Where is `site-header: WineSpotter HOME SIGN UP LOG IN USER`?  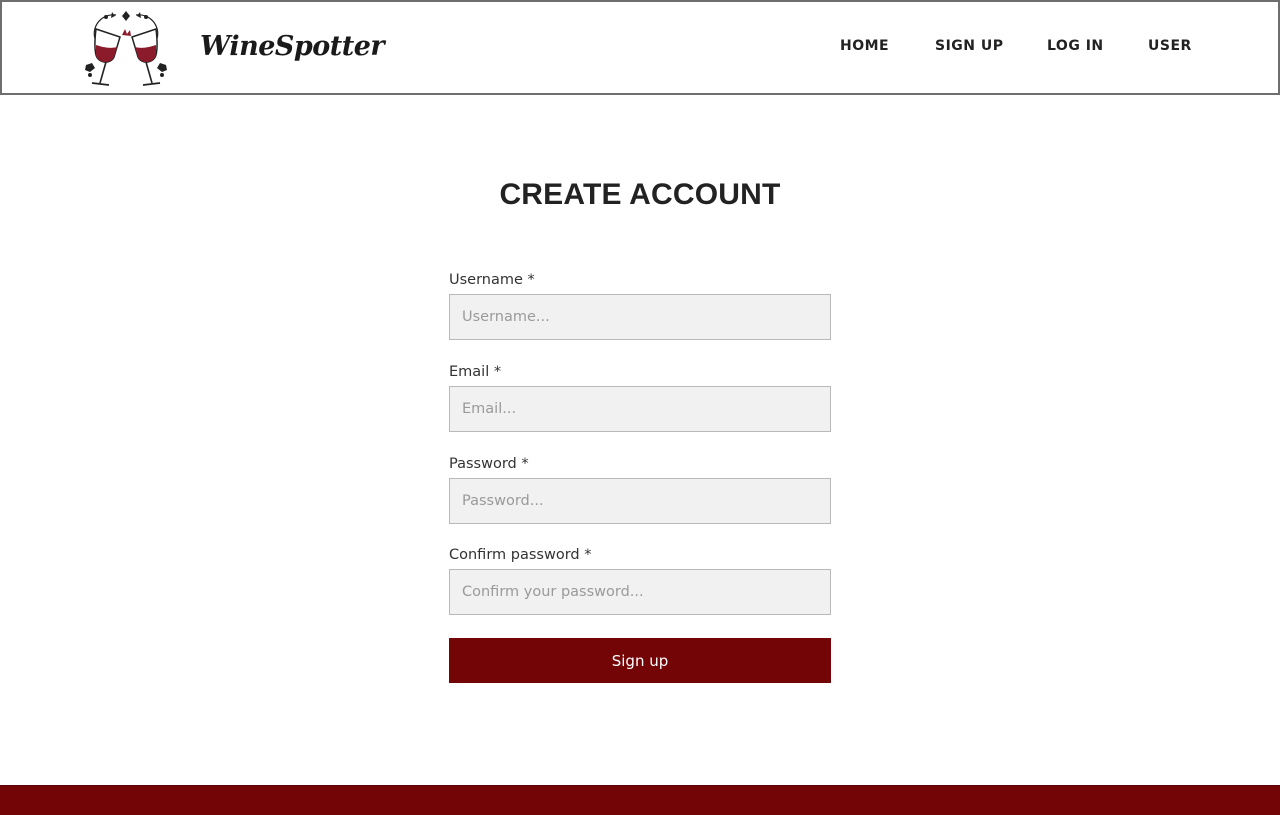 site-header: WineSpotter HOME SIGN UP LOG IN USER is located at coordinates (640, 47).